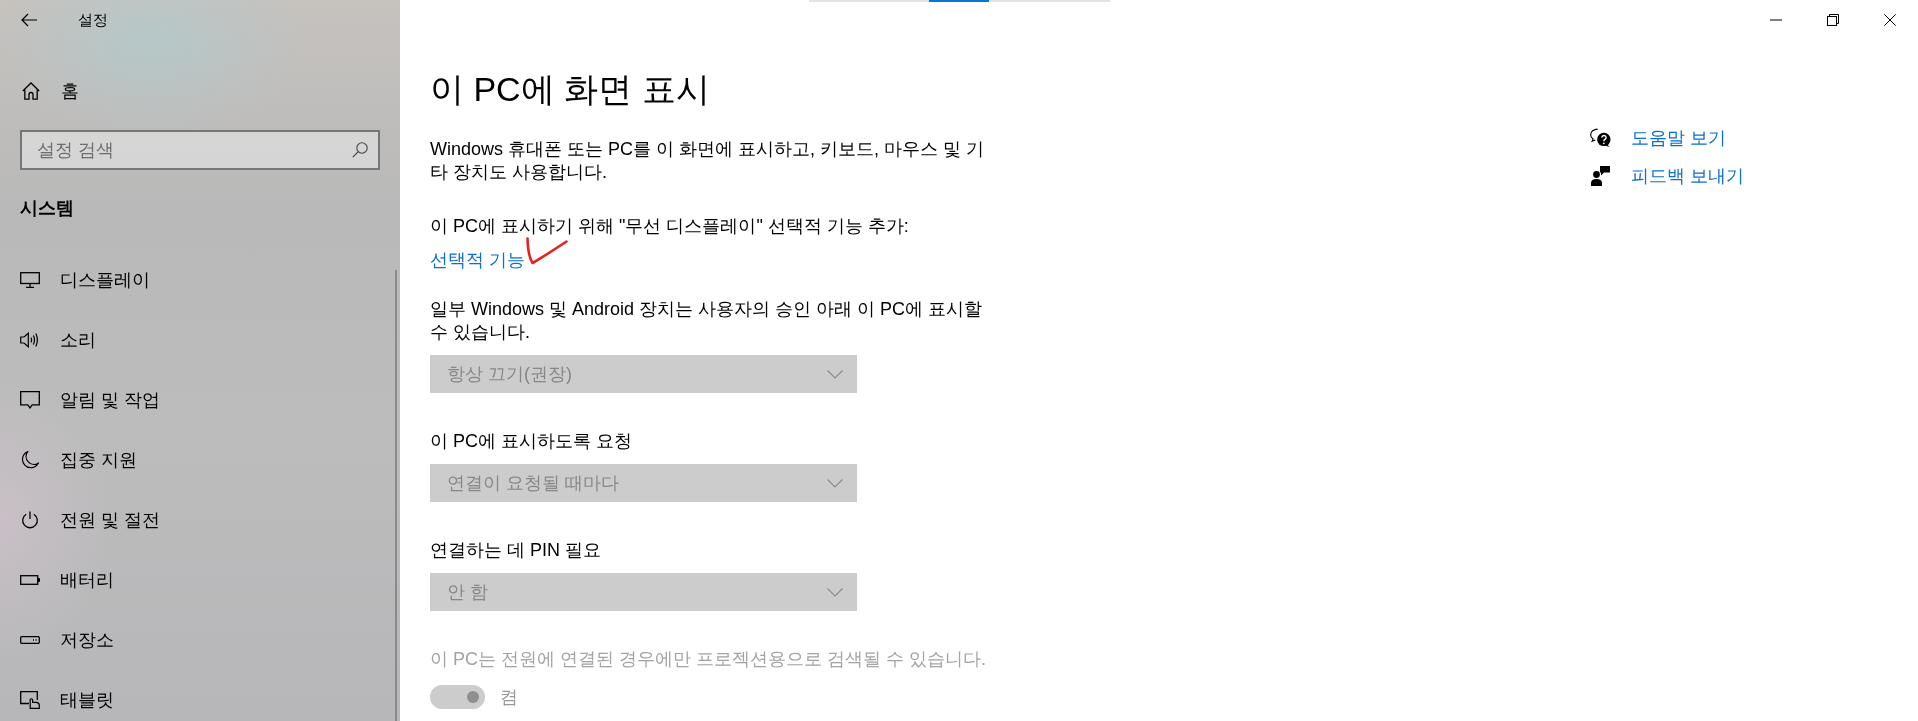 This screenshot has height=721, width=1918. What do you see at coordinates (30, 640) in the screenshot?
I see `drive-icon` at bounding box center [30, 640].